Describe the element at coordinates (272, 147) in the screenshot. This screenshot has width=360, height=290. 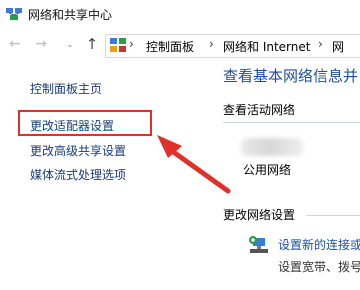
I see `network-name-blurred` at that location.